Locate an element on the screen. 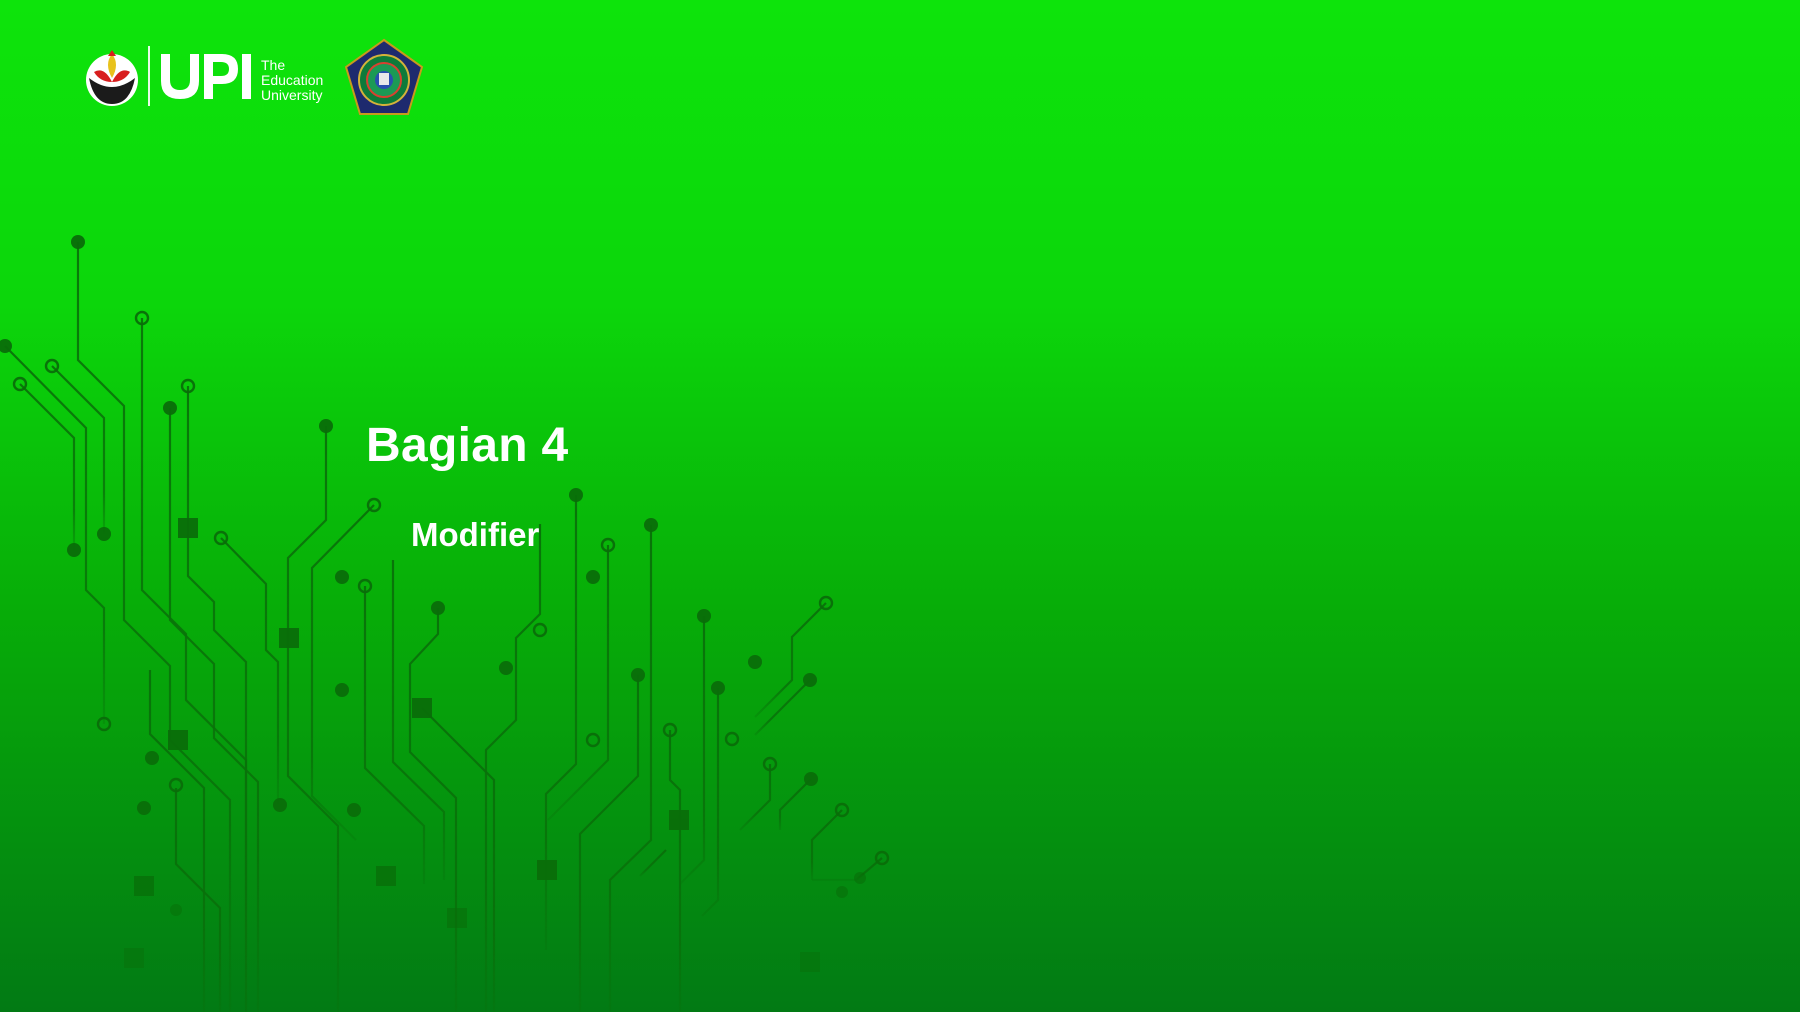  svg-text: Education is located at coordinates (292, 80).